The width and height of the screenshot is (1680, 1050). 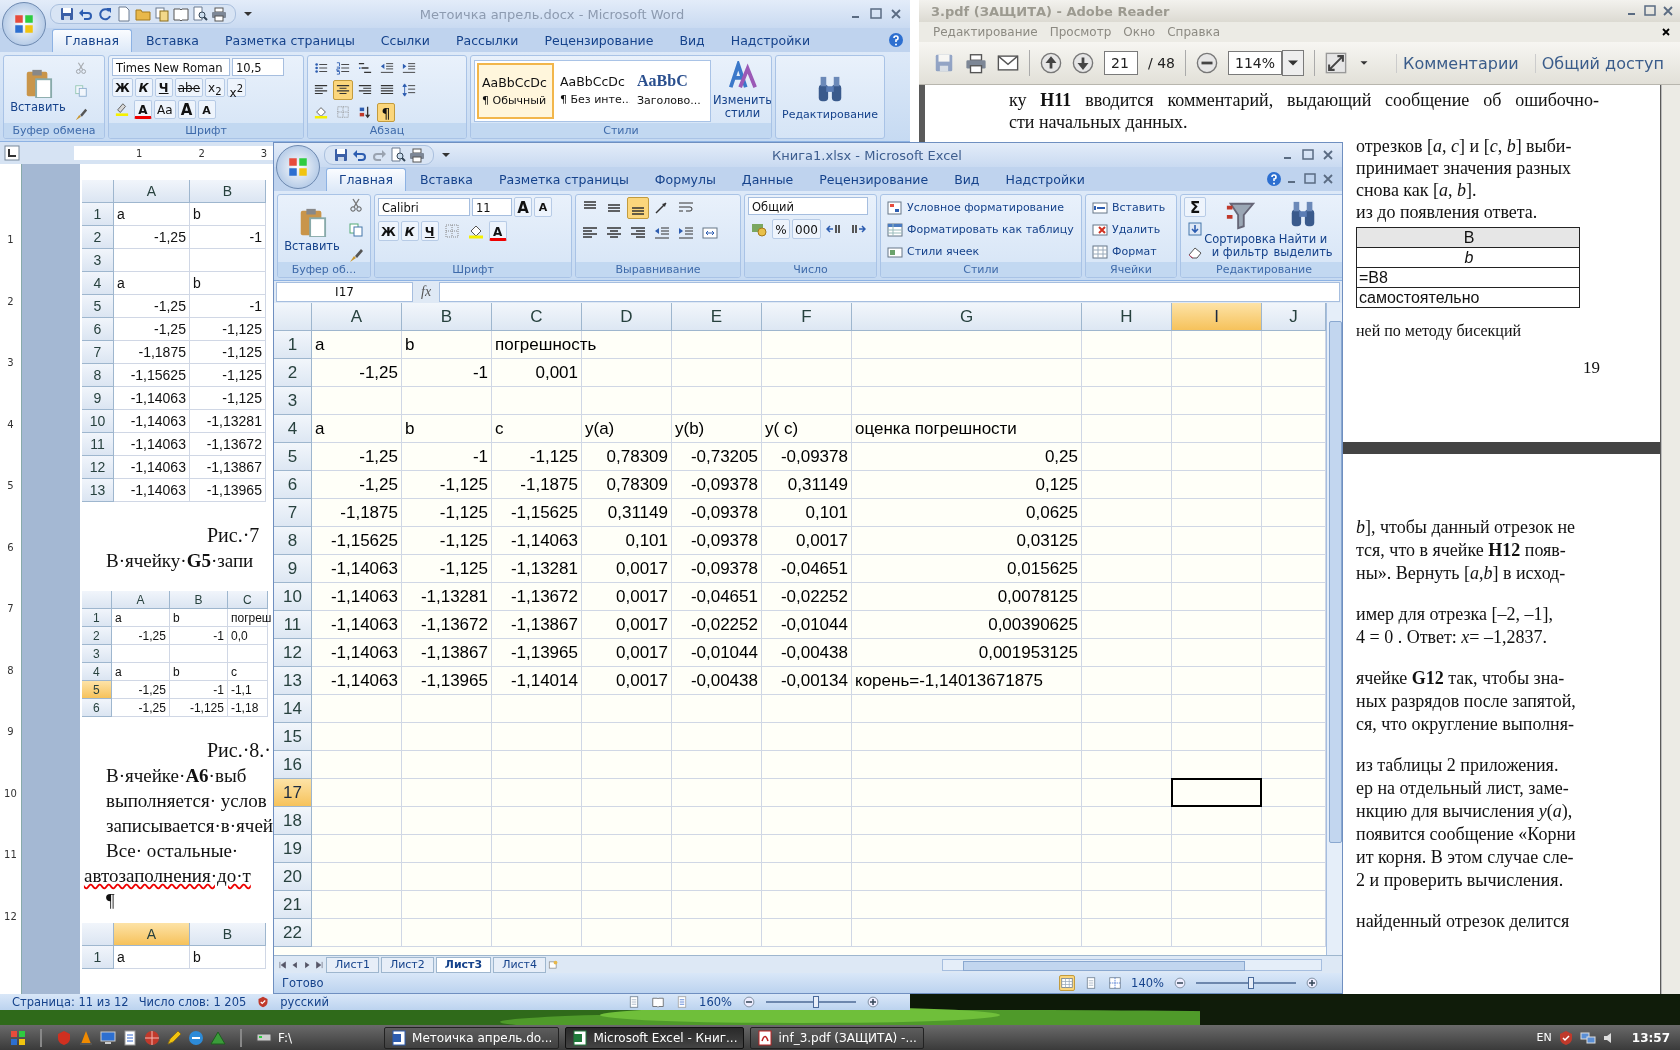 What do you see at coordinates (293, 373) in the screenshot?
I see `row-header: 2` at bounding box center [293, 373].